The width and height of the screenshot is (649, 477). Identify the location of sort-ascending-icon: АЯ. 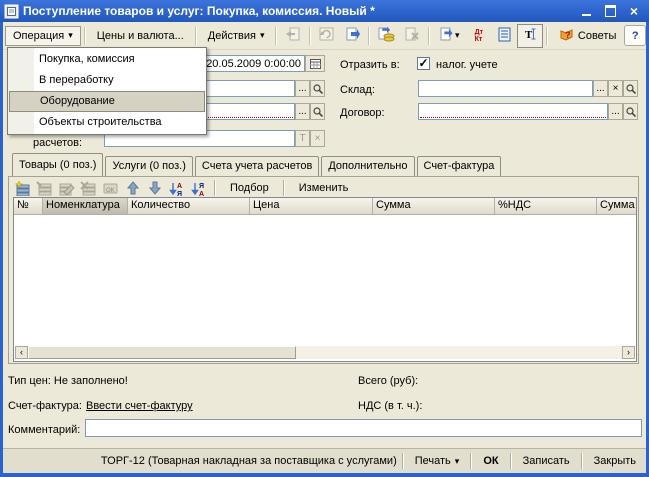
(175, 189).